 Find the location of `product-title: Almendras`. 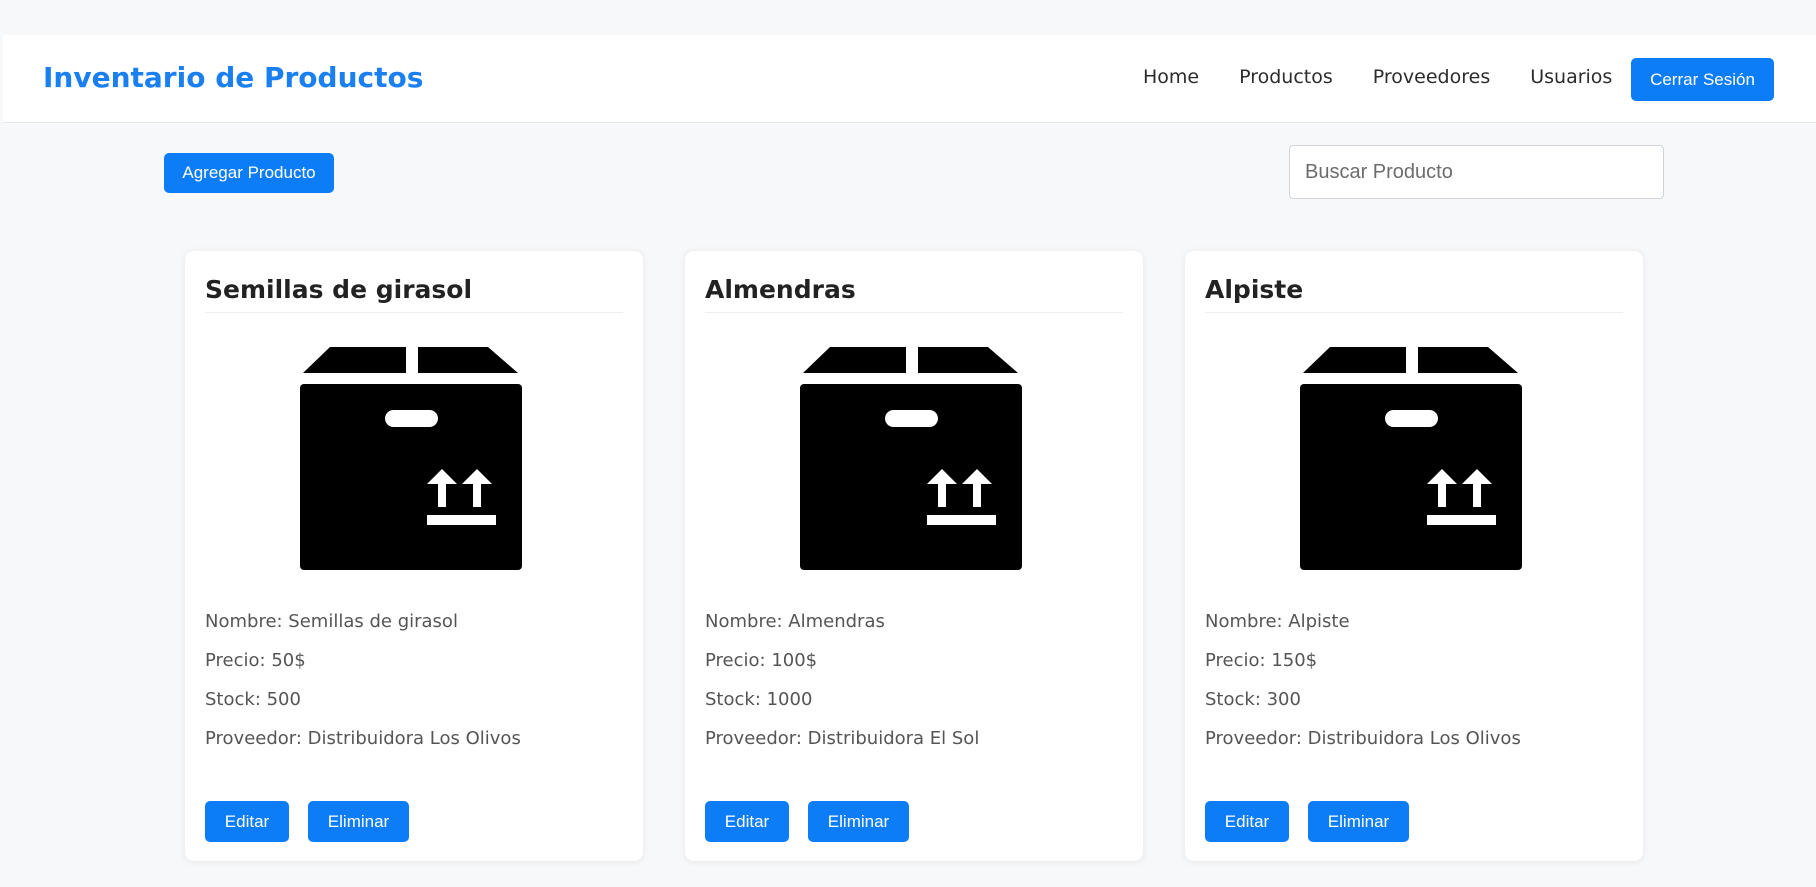

product-title: Almendras is located at coordinates (914, 294).